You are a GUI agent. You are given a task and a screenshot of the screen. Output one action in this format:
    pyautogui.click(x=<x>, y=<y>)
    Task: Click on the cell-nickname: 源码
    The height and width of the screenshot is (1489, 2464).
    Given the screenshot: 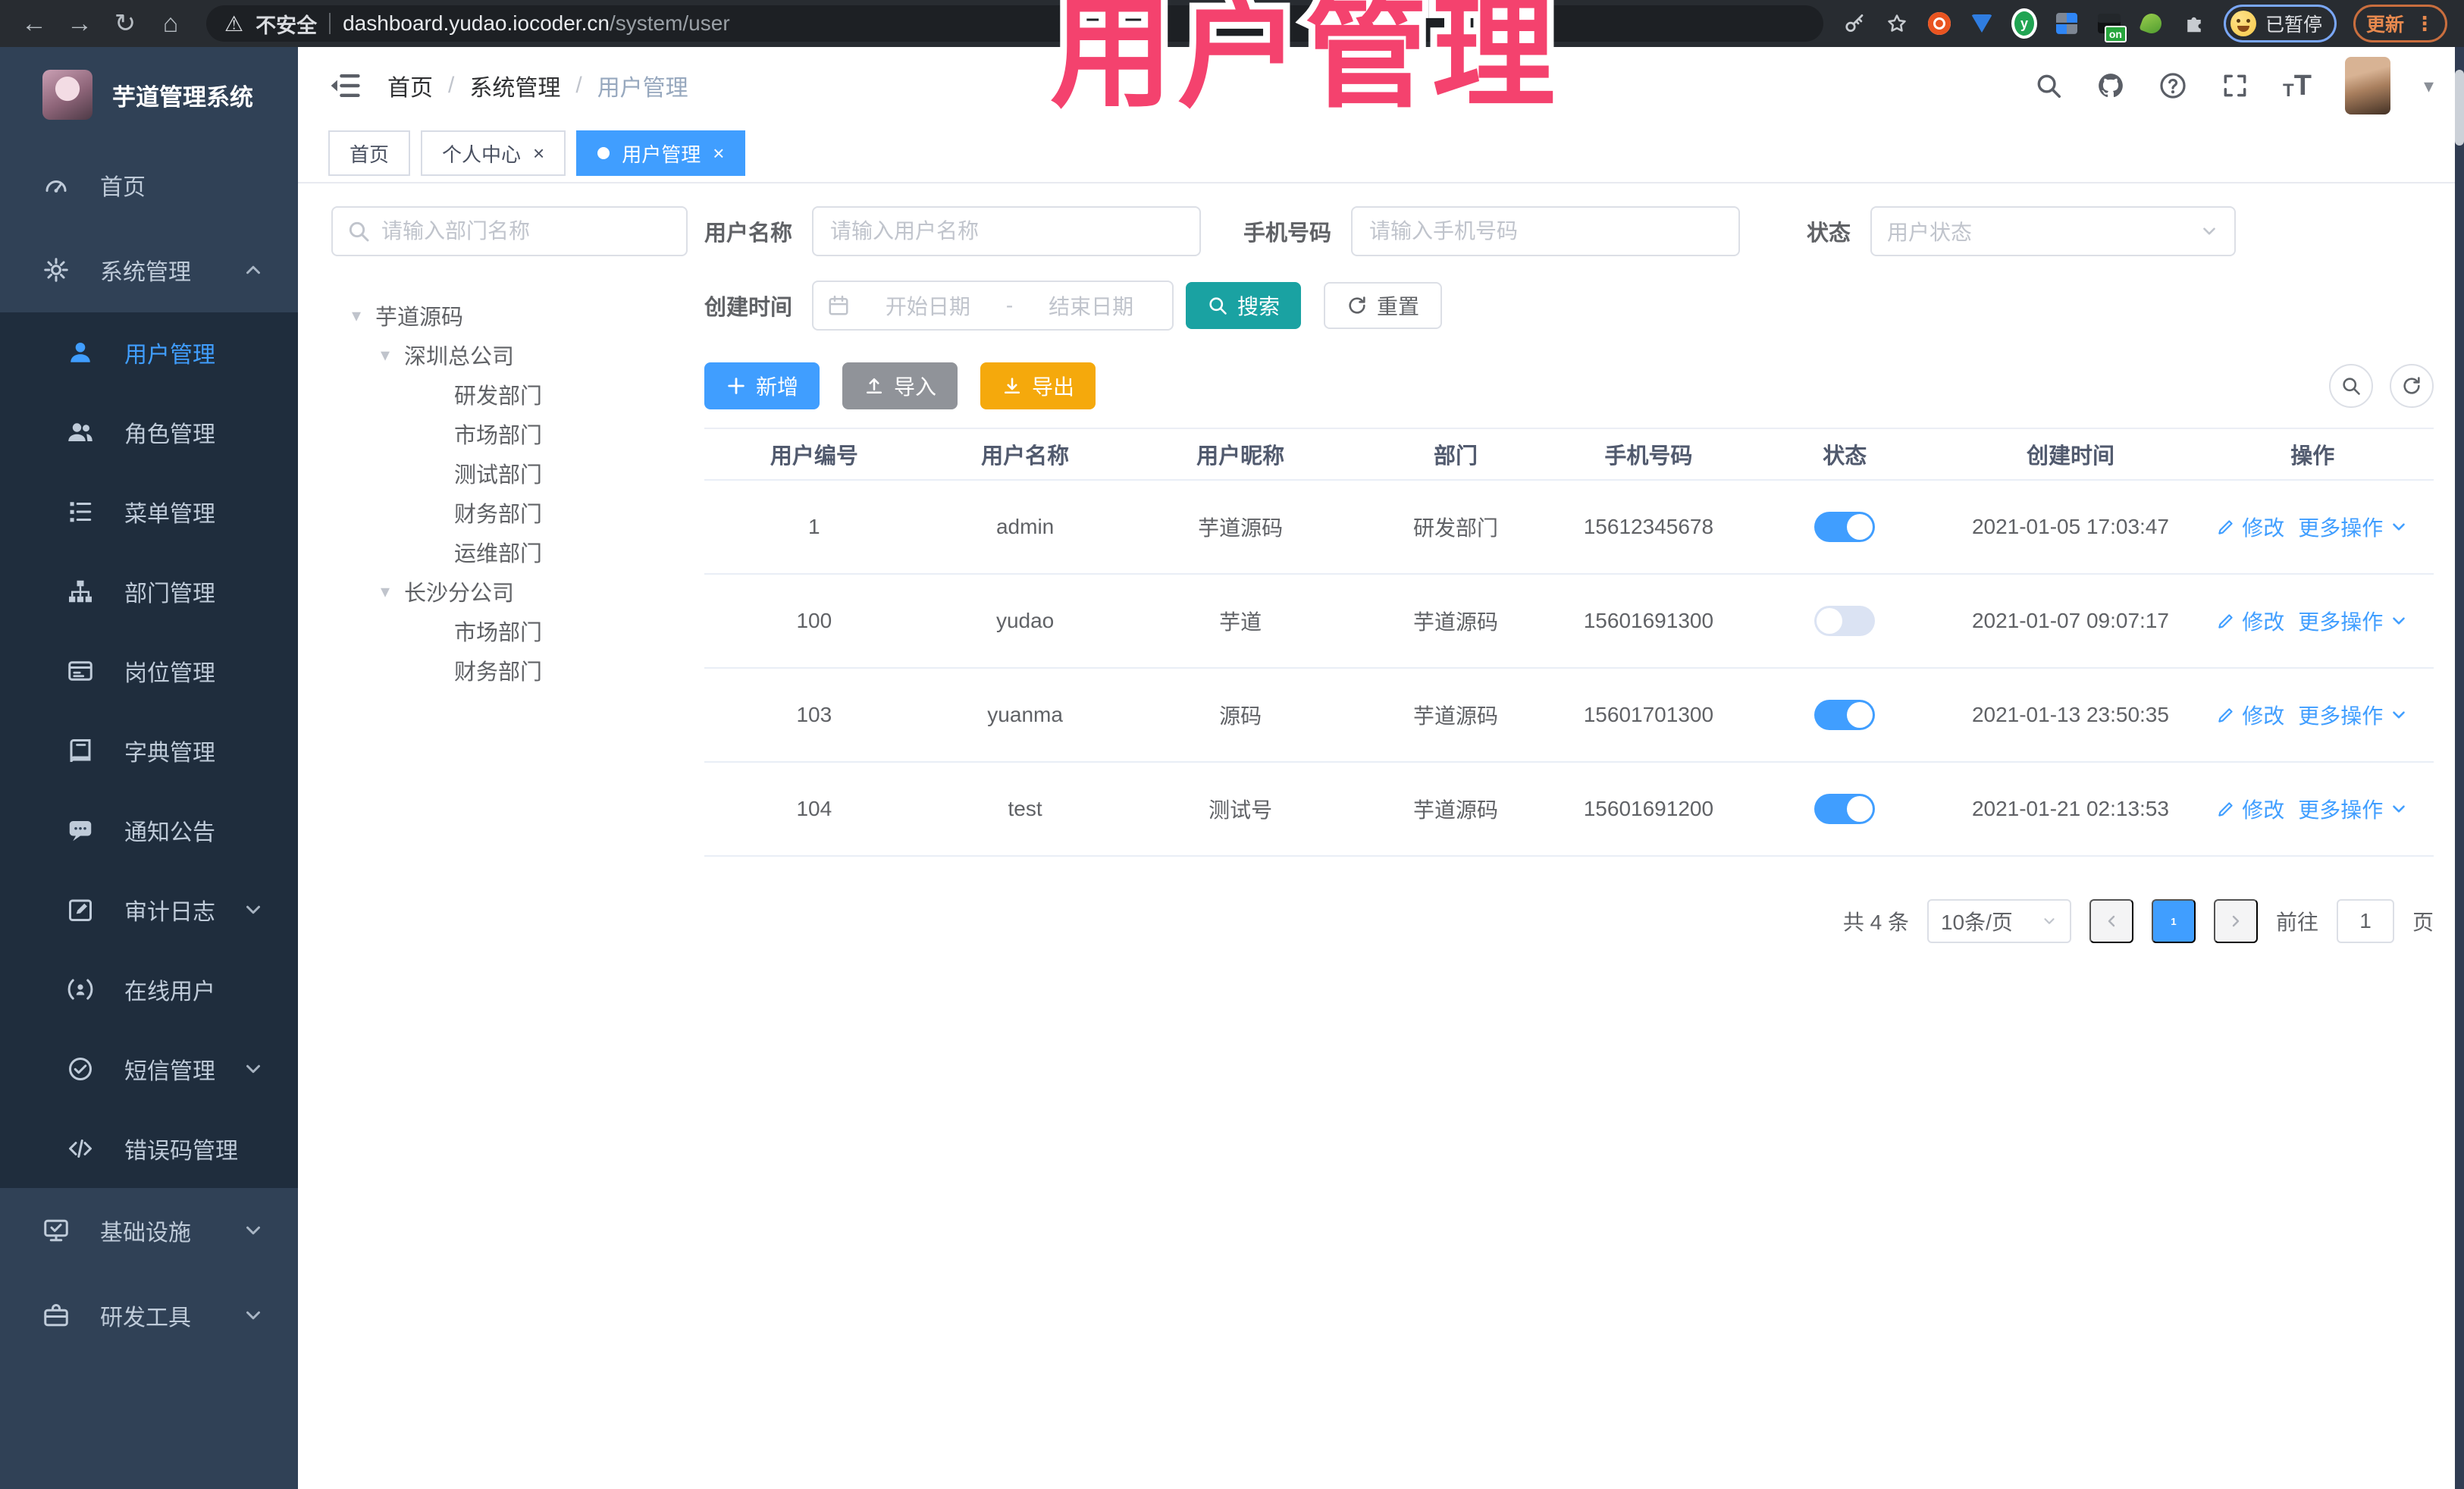 What is the action you would take?
    pyautogui.click(x=1240, y=716)
    